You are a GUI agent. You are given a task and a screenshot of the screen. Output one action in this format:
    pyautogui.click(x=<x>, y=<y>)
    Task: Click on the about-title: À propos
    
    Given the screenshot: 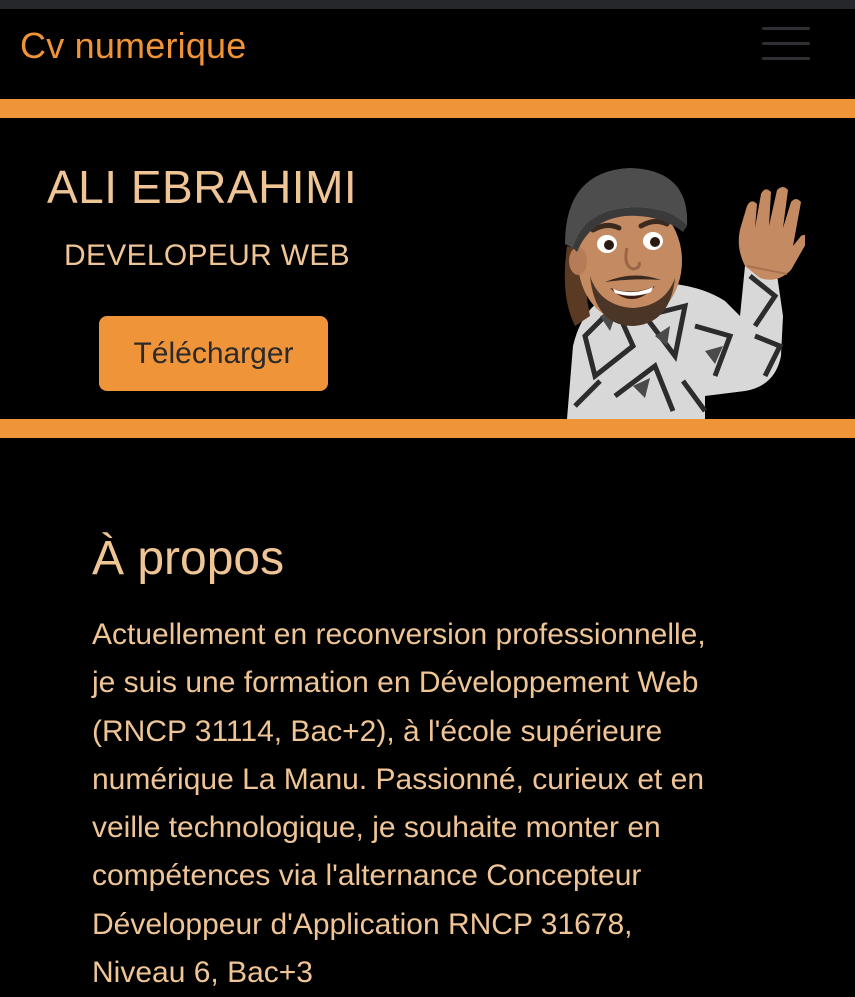 What is the action you would take?
    pyautogui.click(x=188, y=558)
    